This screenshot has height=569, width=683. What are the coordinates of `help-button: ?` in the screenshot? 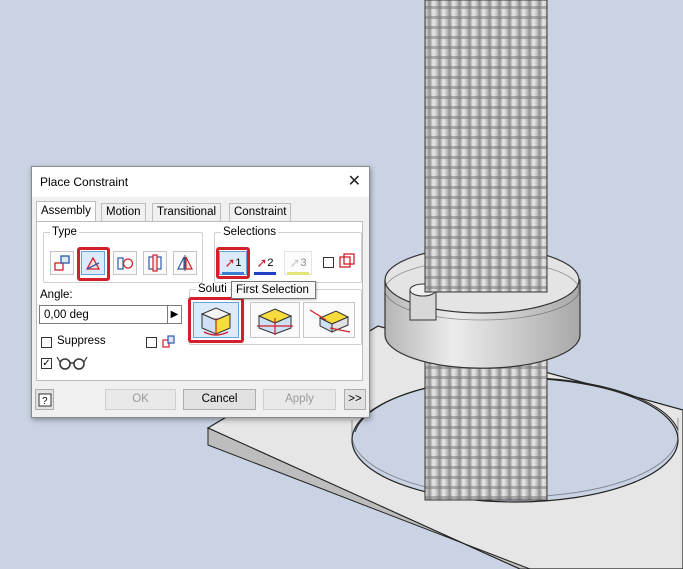 It's located at (44, 399).